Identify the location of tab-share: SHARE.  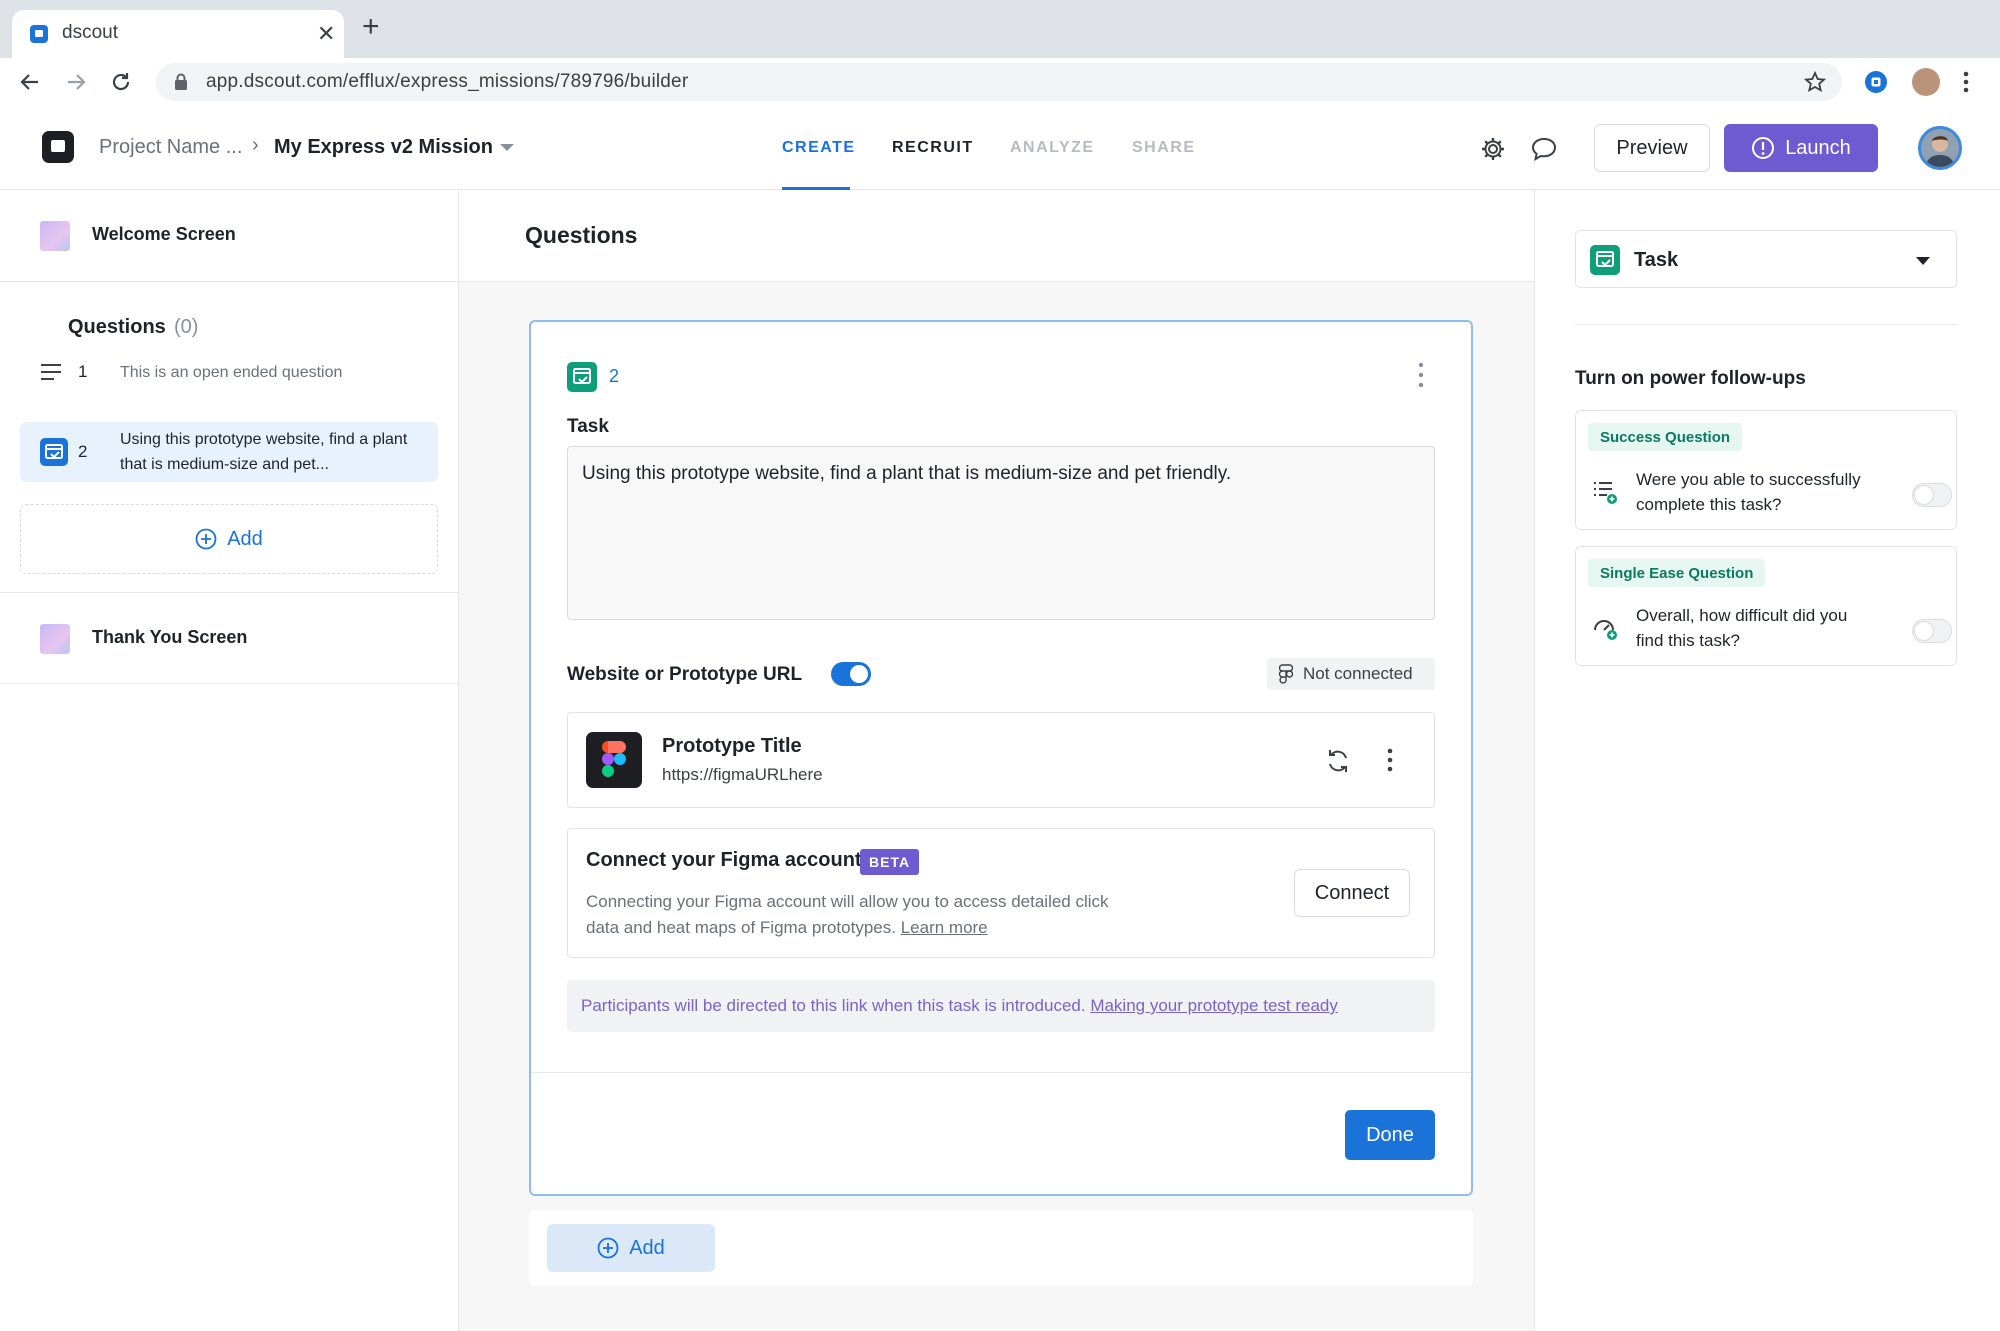
(1164, 147).